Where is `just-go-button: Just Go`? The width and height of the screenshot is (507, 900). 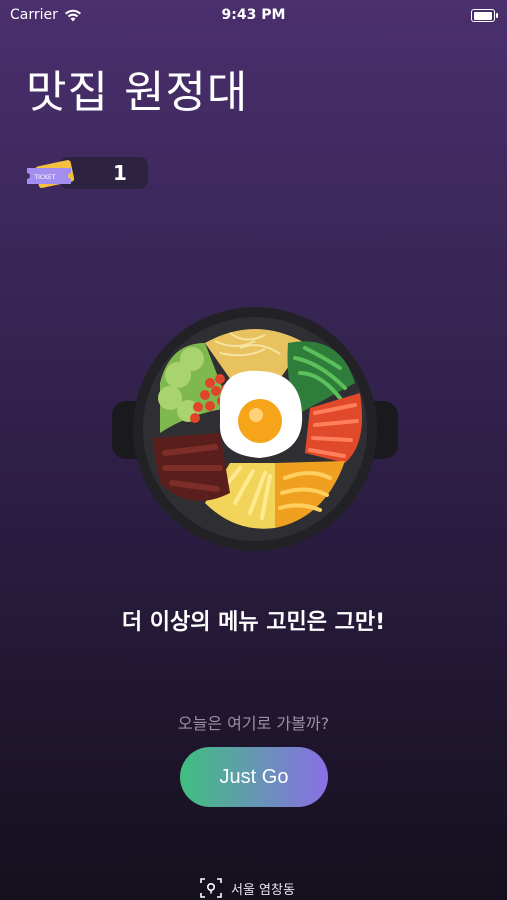 just-go-button: Just Go is located at coordinates (254, 777).